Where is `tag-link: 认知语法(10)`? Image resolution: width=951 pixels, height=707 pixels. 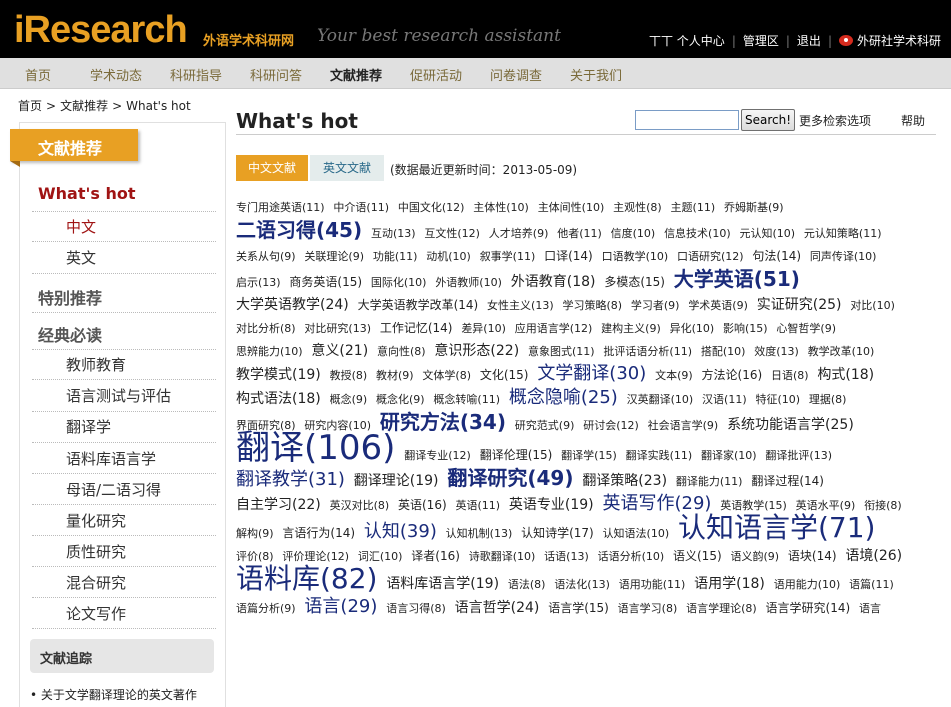 tag-link: 认知语法(10) is located at coordinates (636, 533).